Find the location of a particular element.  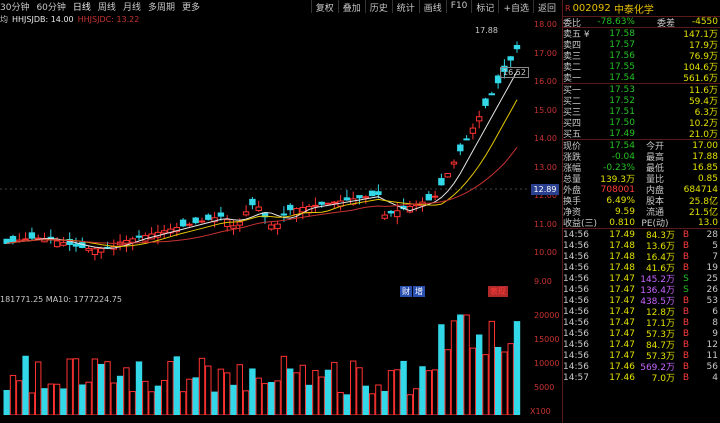

volume-tick: 10000 is located at coordinates (547, 363).